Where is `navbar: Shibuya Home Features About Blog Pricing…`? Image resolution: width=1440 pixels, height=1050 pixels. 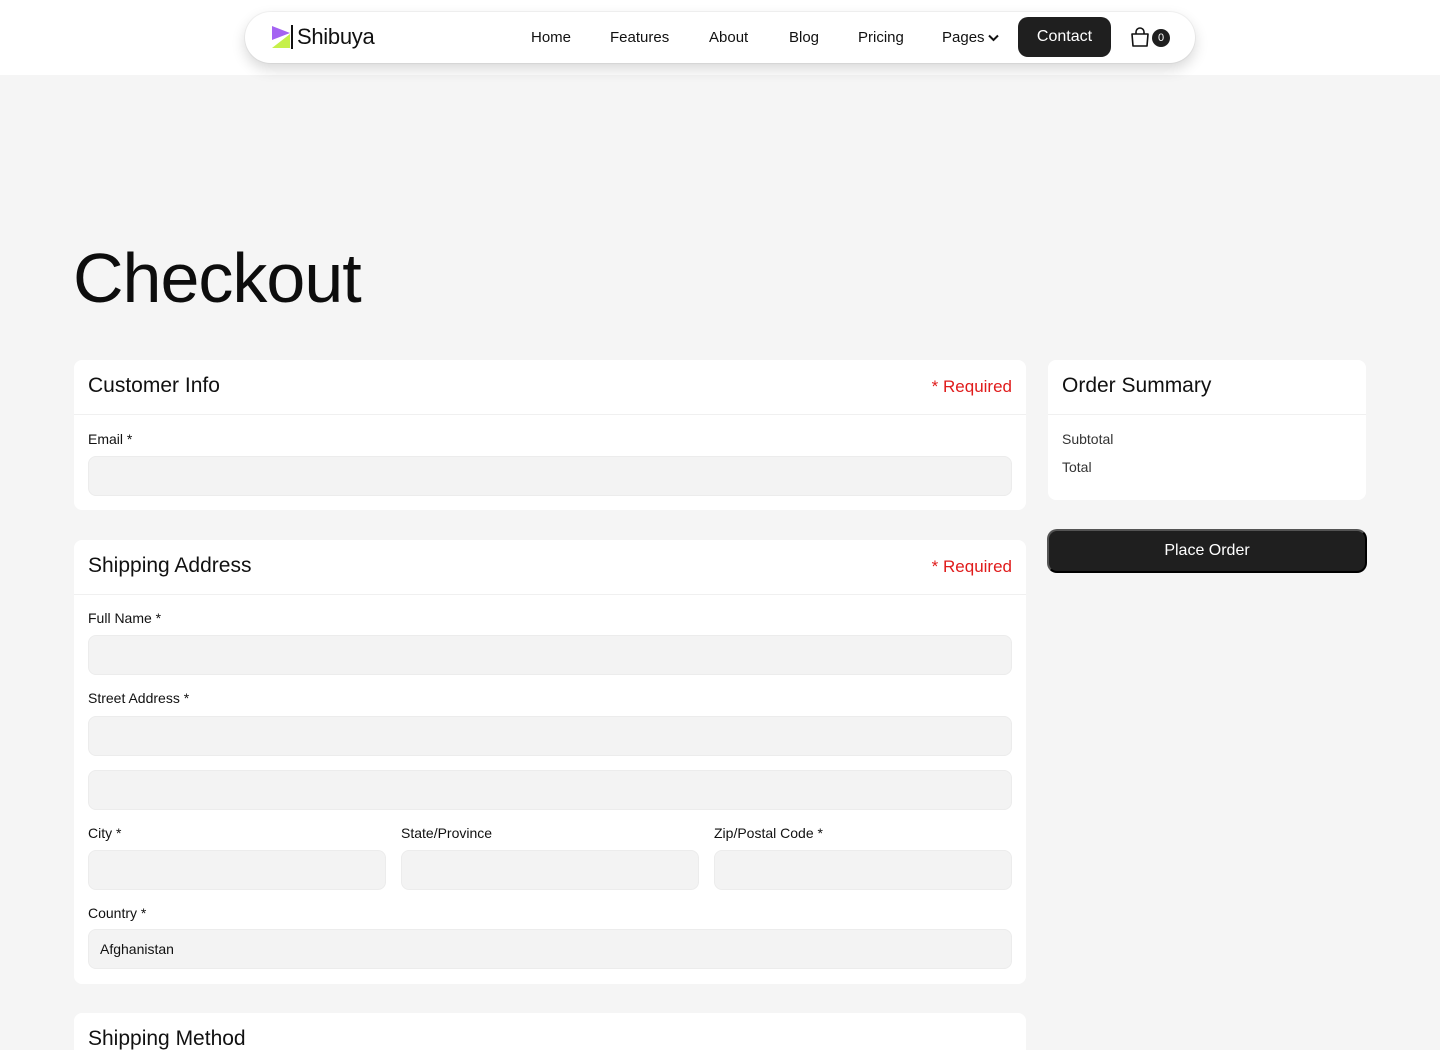 navbar: Shibuya Home Features About Blog Pricing… is located at coordinates (720, 37).